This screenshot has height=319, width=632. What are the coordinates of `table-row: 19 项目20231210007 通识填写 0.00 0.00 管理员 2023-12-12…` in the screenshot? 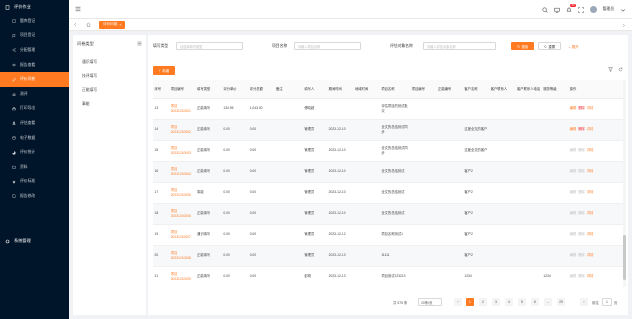 It's located at (388, 235).